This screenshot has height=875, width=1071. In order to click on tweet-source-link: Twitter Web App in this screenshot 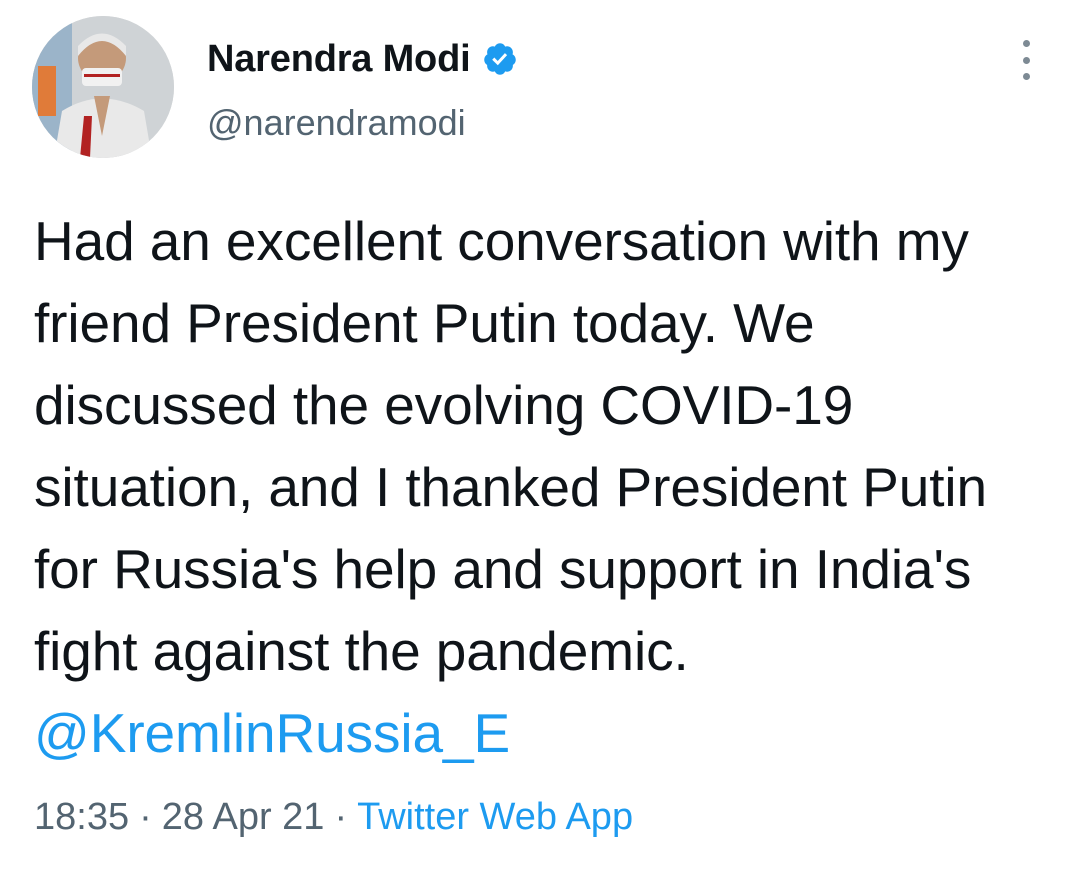, I will do `click(495, 817)`.